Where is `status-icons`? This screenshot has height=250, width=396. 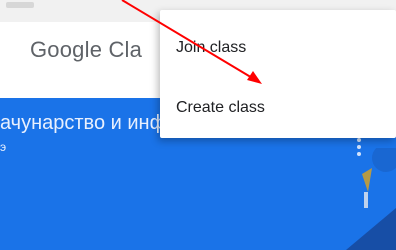 status-icons is located at coordinates (20, 5).